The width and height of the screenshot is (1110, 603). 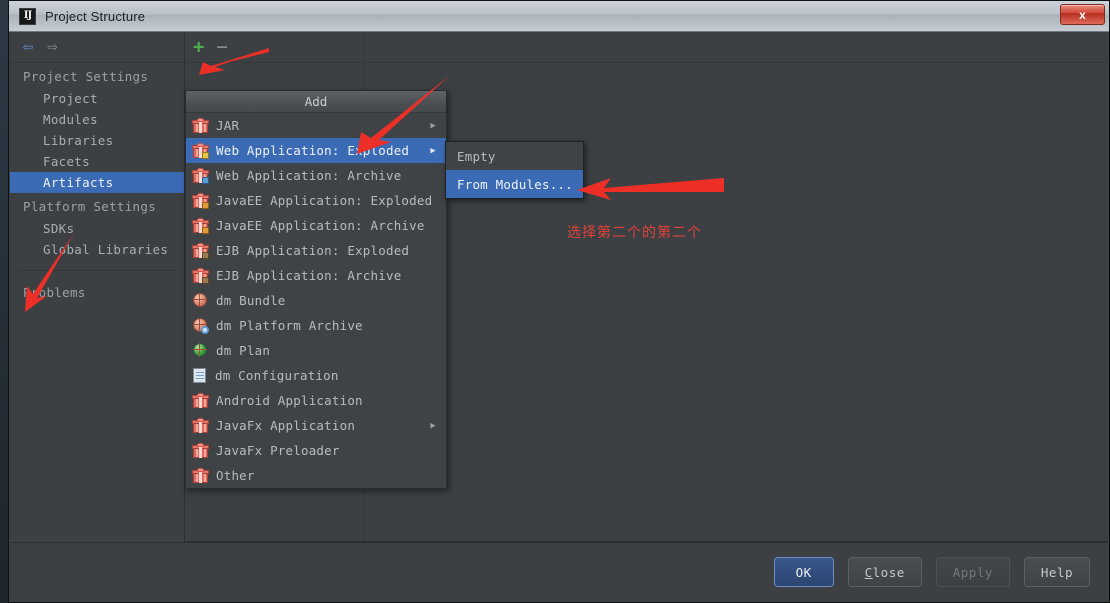 I want to click on intellij-logo-icon: IJ, so click(x=27, y=16).